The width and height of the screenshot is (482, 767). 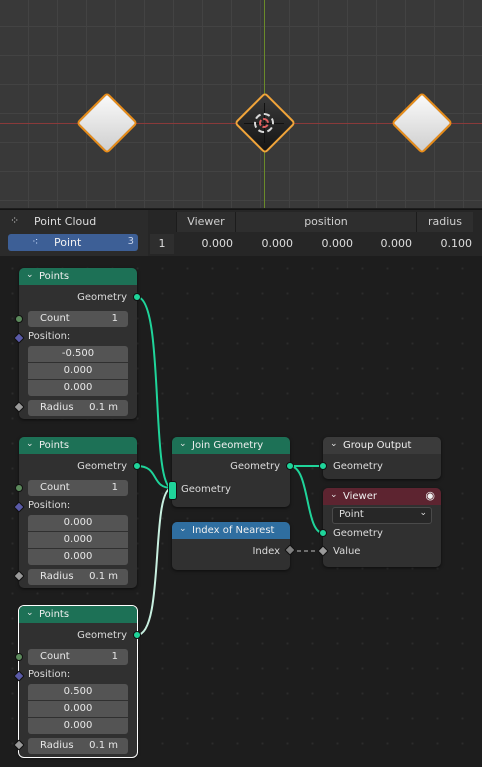 I want to click on cell-viewer: 0.000, so click(x=217, y=243).